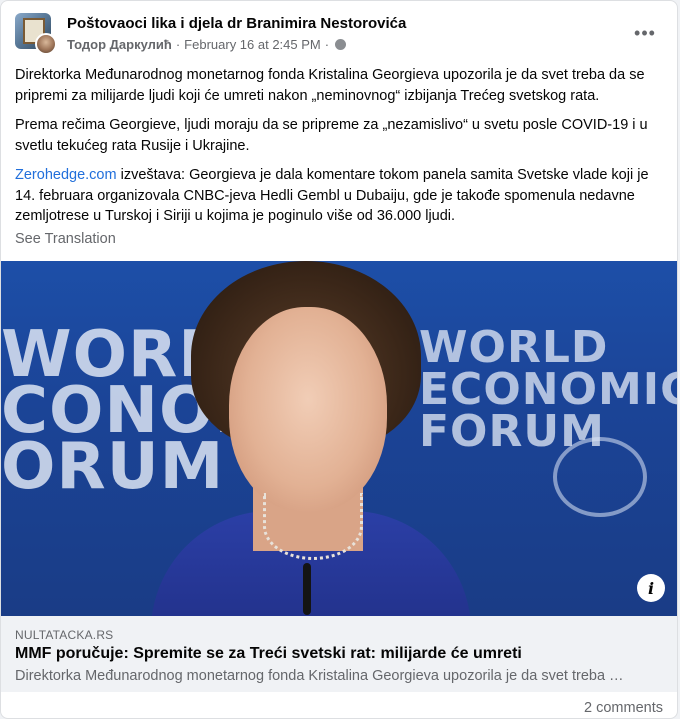  I want to click on wef-logo-ring, so click(600, 477).